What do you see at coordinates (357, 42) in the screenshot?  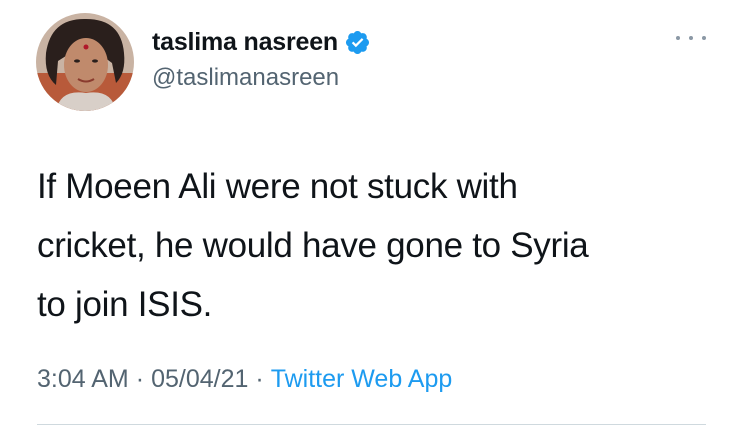 I see `verified-badge-icon` at bounding box center [357, 42].